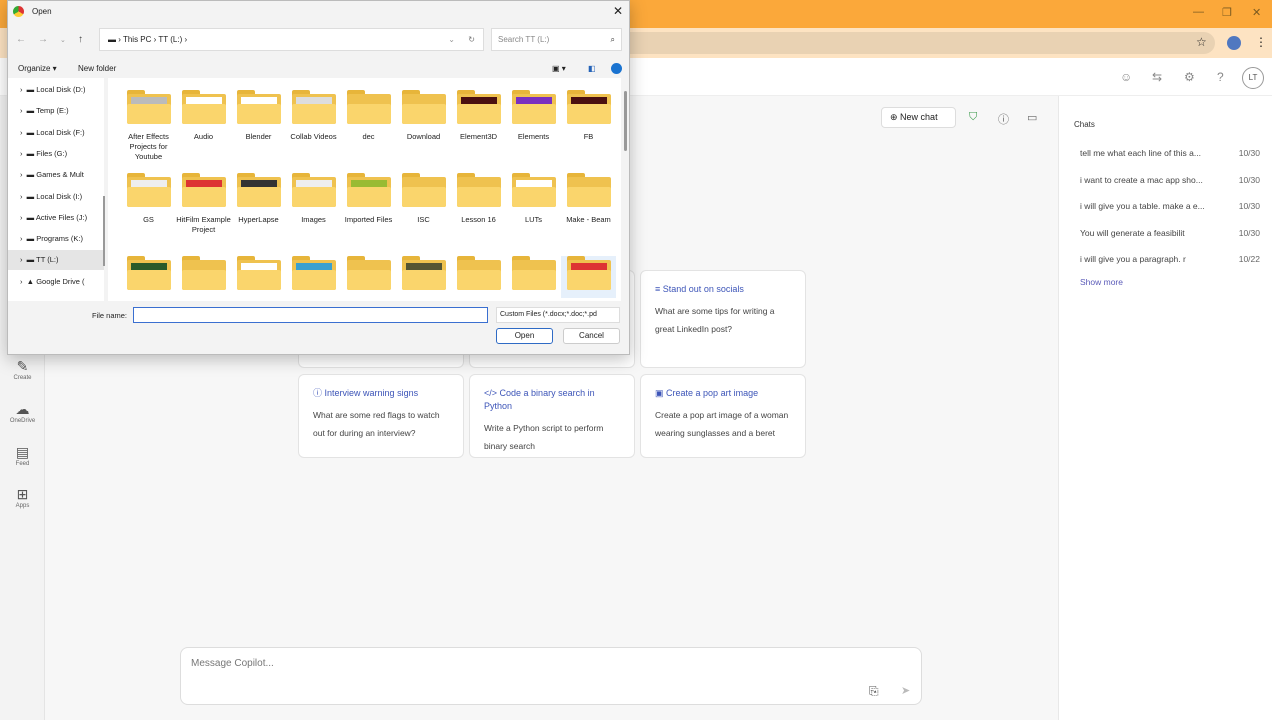  Describe the element at coordinates (22, 412) in the screenshot. I see `rail-onedrive: ☁ OneDrive` at that location.